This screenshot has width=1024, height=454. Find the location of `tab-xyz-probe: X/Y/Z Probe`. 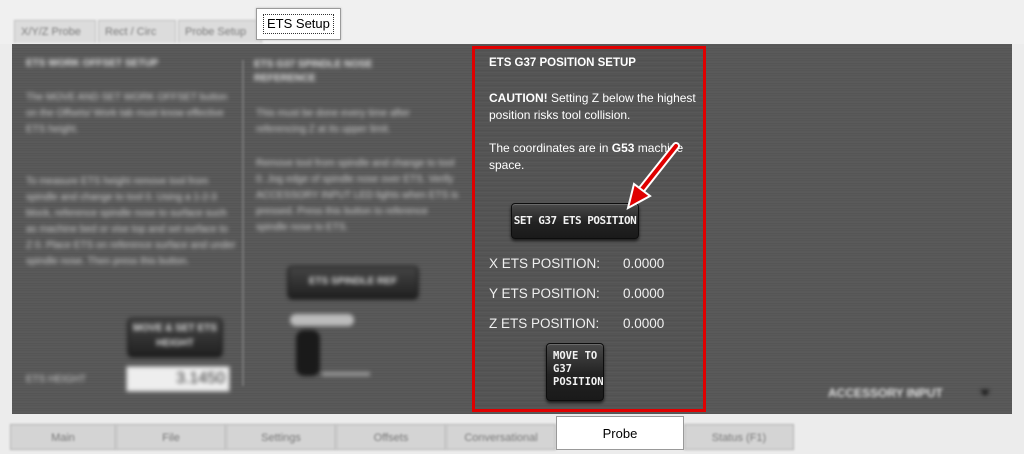

tab-xyz-probe: X/Y/Z Probe is located at coordinates (55, 31).